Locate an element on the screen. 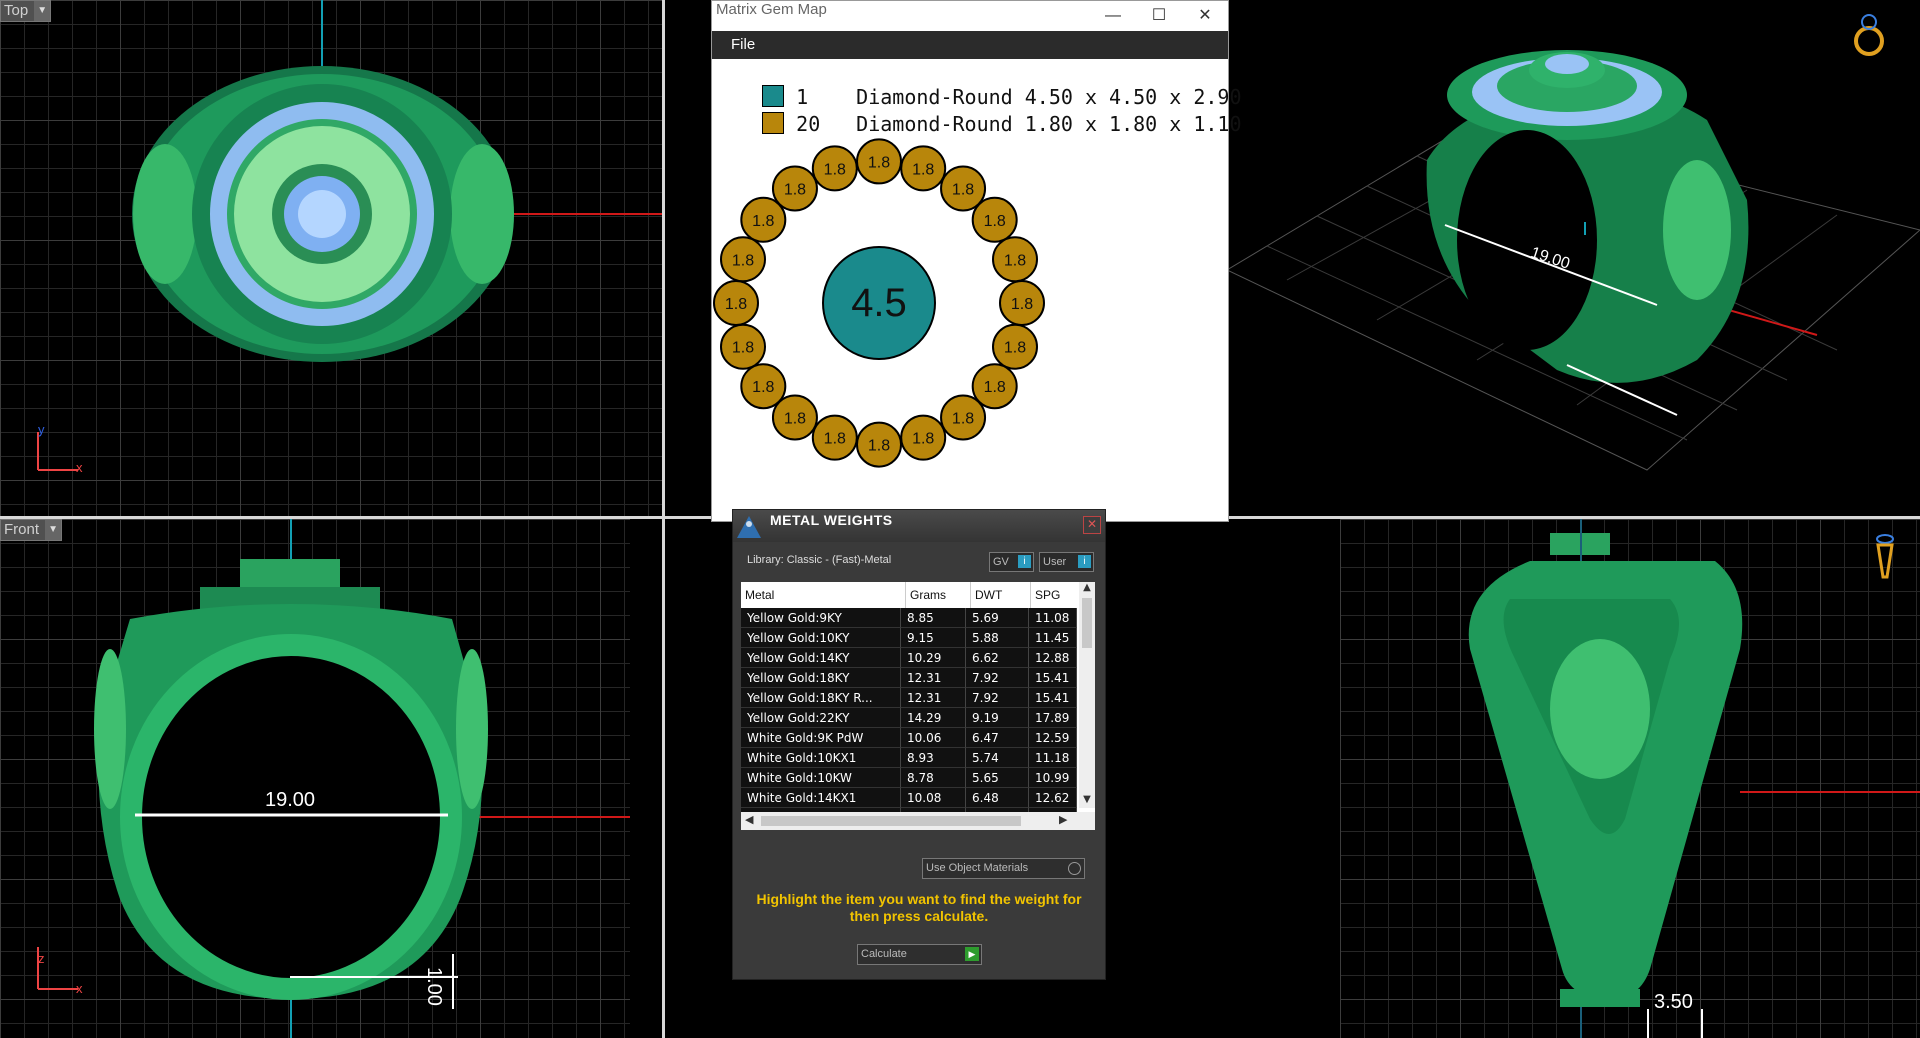 This screenshot has height=1038, width=1920. side-dimension-label: 3.50 is located at coordinates (1673, 1002).